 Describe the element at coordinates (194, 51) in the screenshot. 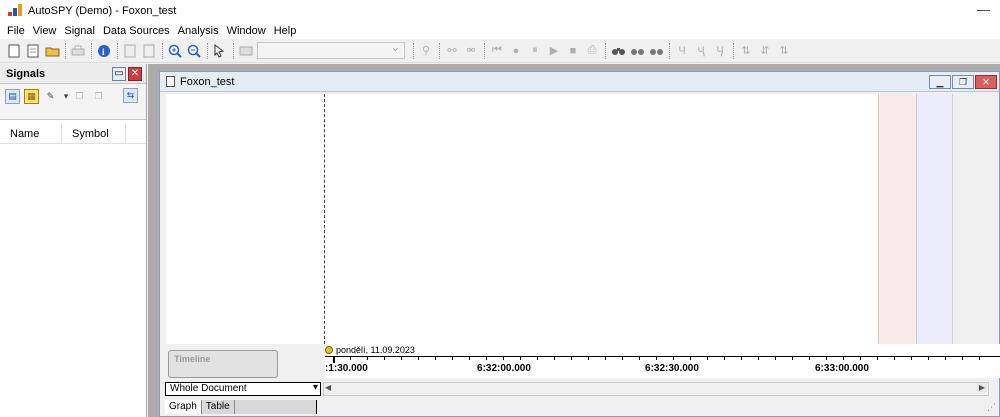

I see `zoom-out-icon` at that location.